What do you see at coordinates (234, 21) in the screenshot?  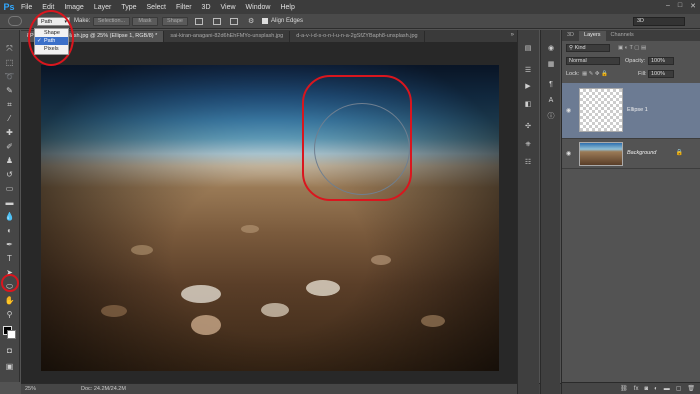 I see `path-arrangement-icon` at bounding box center [234, 21].